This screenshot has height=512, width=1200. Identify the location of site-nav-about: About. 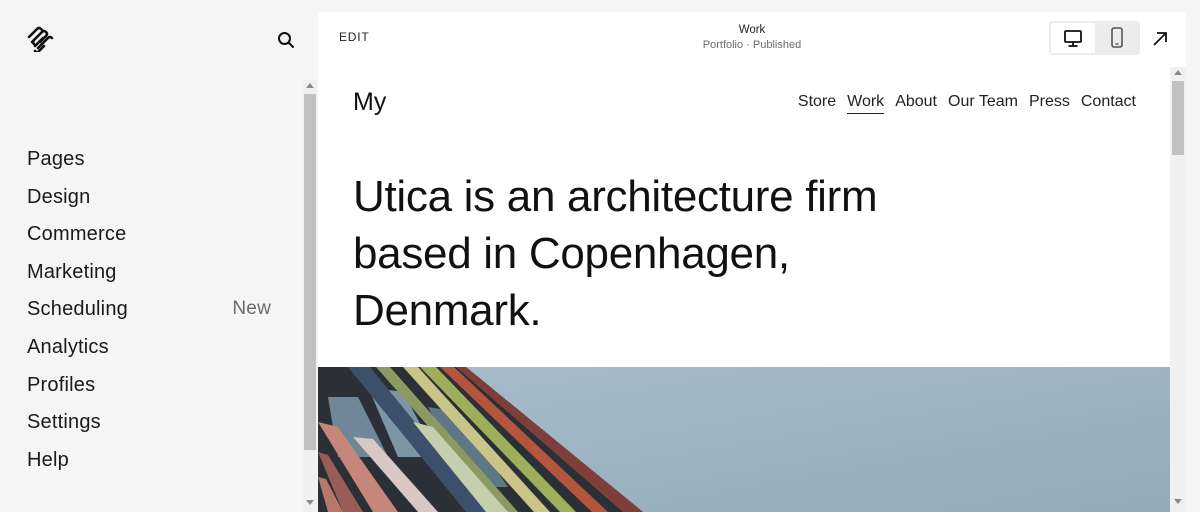
(916, 103).